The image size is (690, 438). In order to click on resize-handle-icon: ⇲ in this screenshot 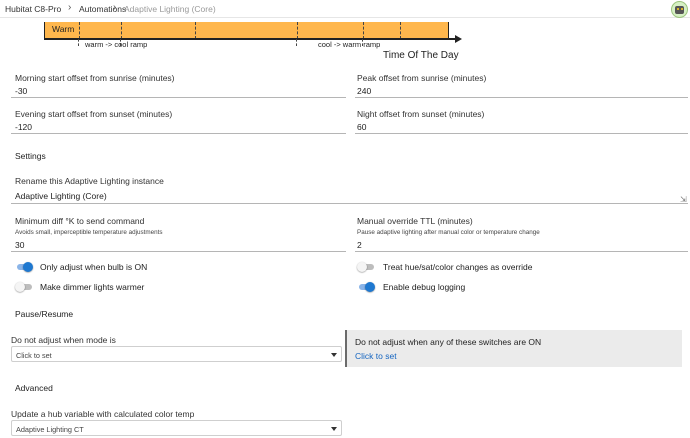, I will do `click(683, 199)`.